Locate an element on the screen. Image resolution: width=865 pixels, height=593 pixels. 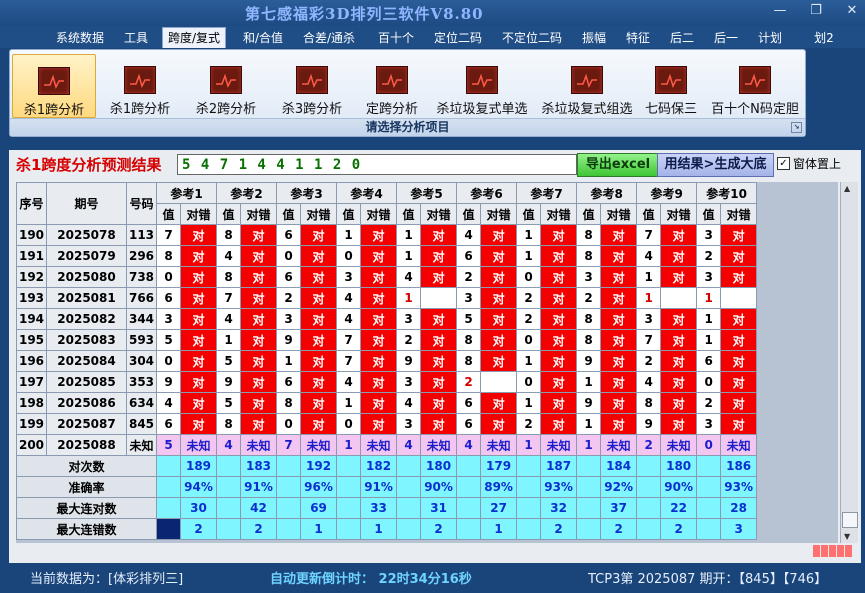
table-row: 191 2025079 296 8 对 4 对 0 对 0 对 1 对 6 对 1 对 8 对 4 对 2 对 is located at coordinates (387, 256).